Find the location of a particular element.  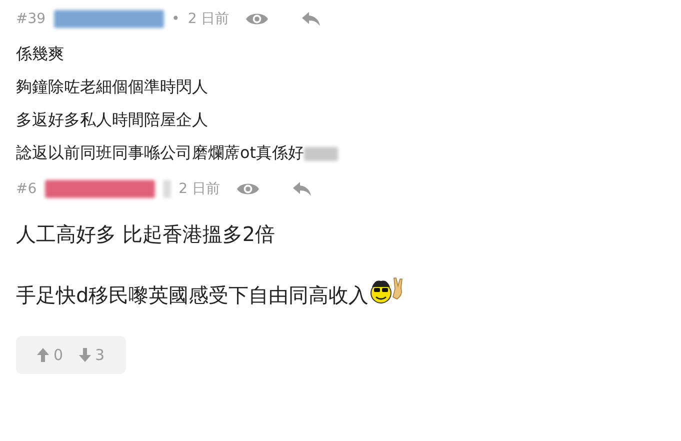

downvote-count: 3 is located at coordinates (100, 355).